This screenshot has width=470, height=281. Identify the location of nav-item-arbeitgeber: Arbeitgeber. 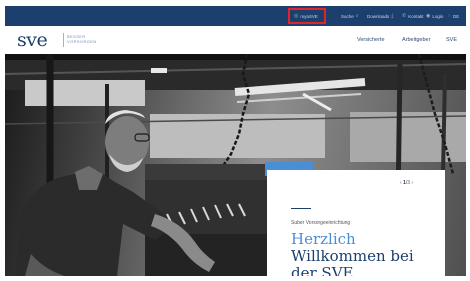
(416, 40).